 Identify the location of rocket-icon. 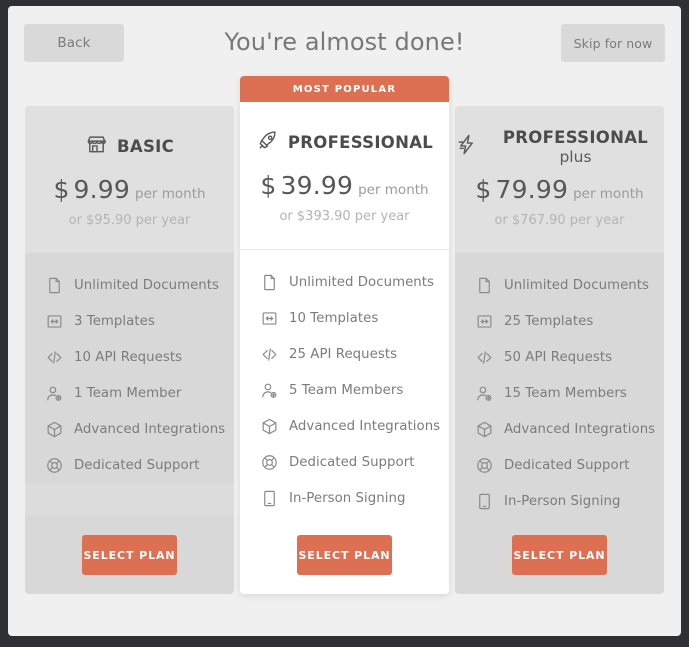
(267, 142).